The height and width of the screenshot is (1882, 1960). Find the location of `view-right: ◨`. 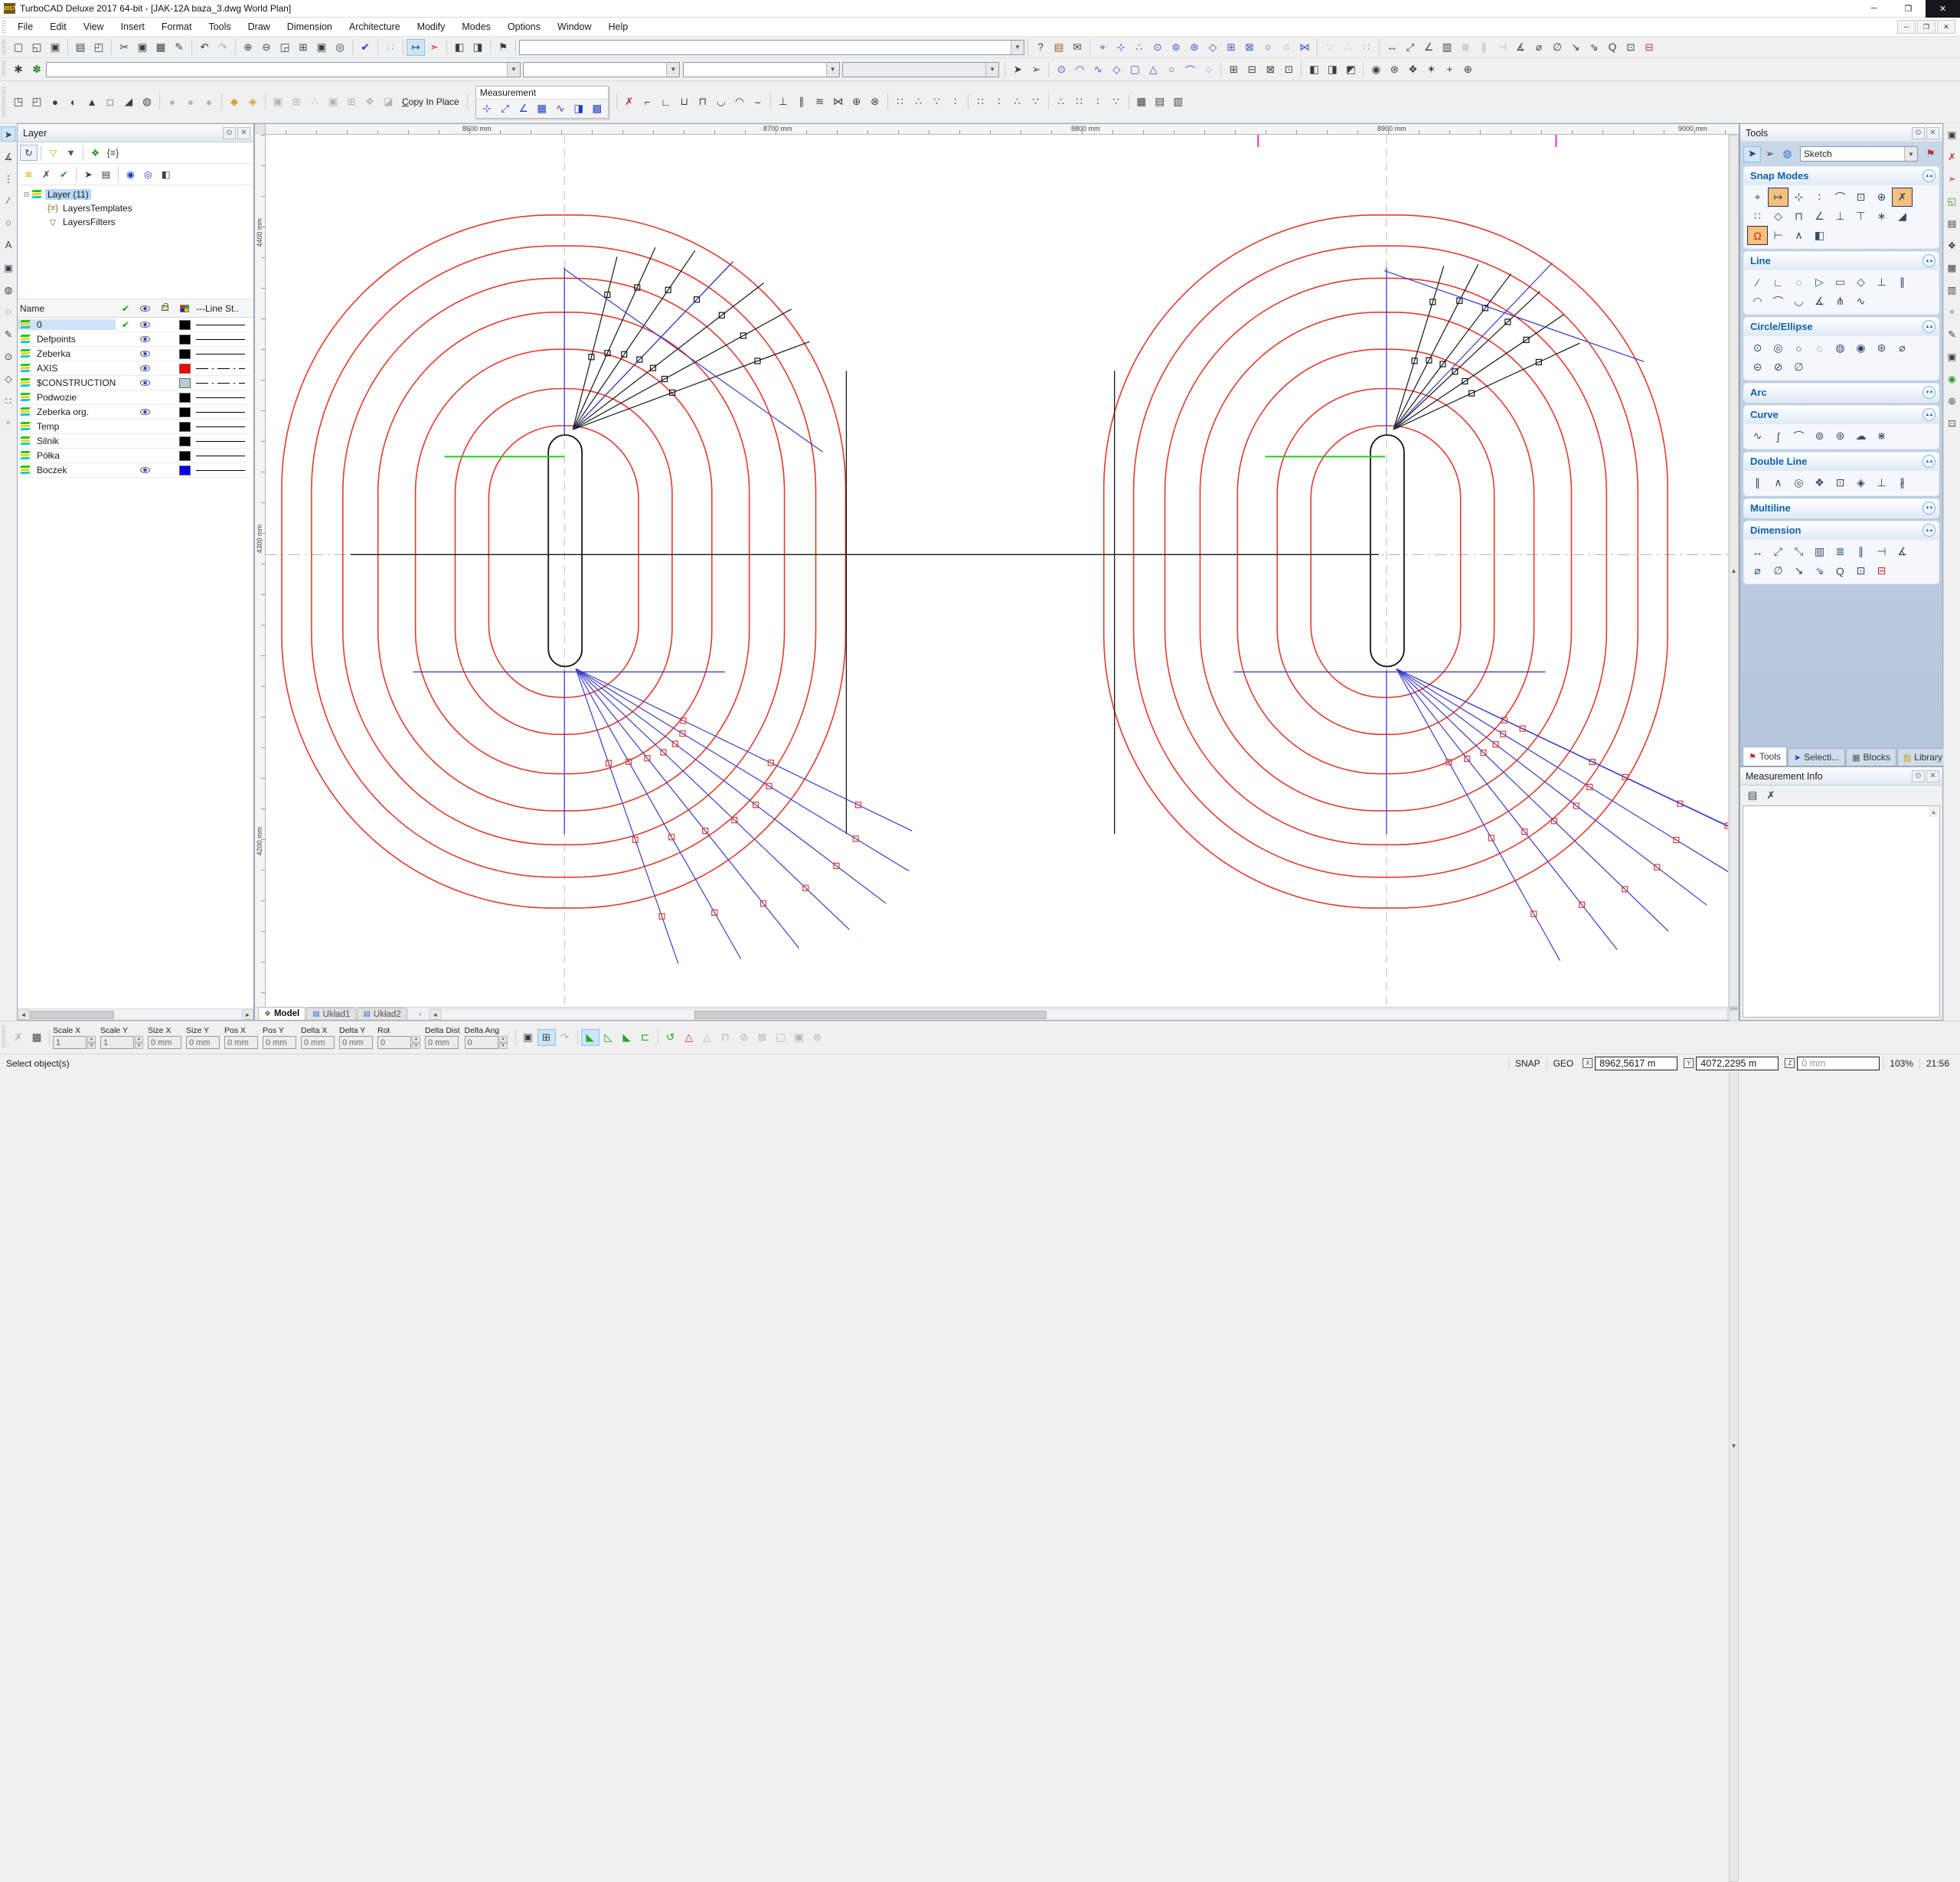

view-right: ◨ is located at coordinates (1332, 69).